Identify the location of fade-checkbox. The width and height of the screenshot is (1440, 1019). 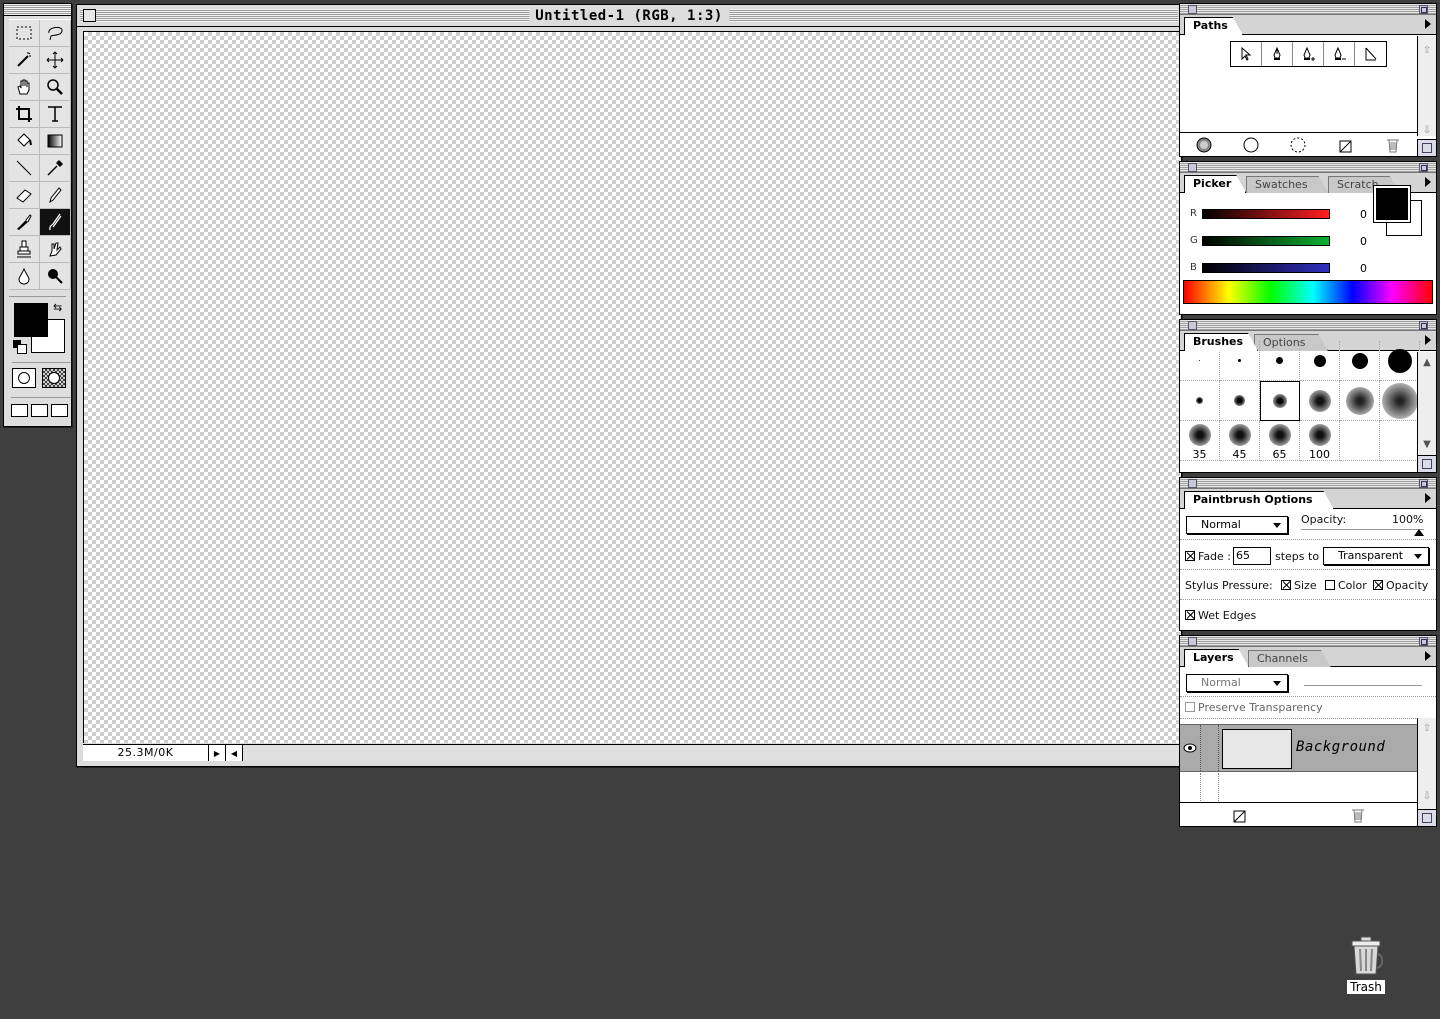
(1190, 556).